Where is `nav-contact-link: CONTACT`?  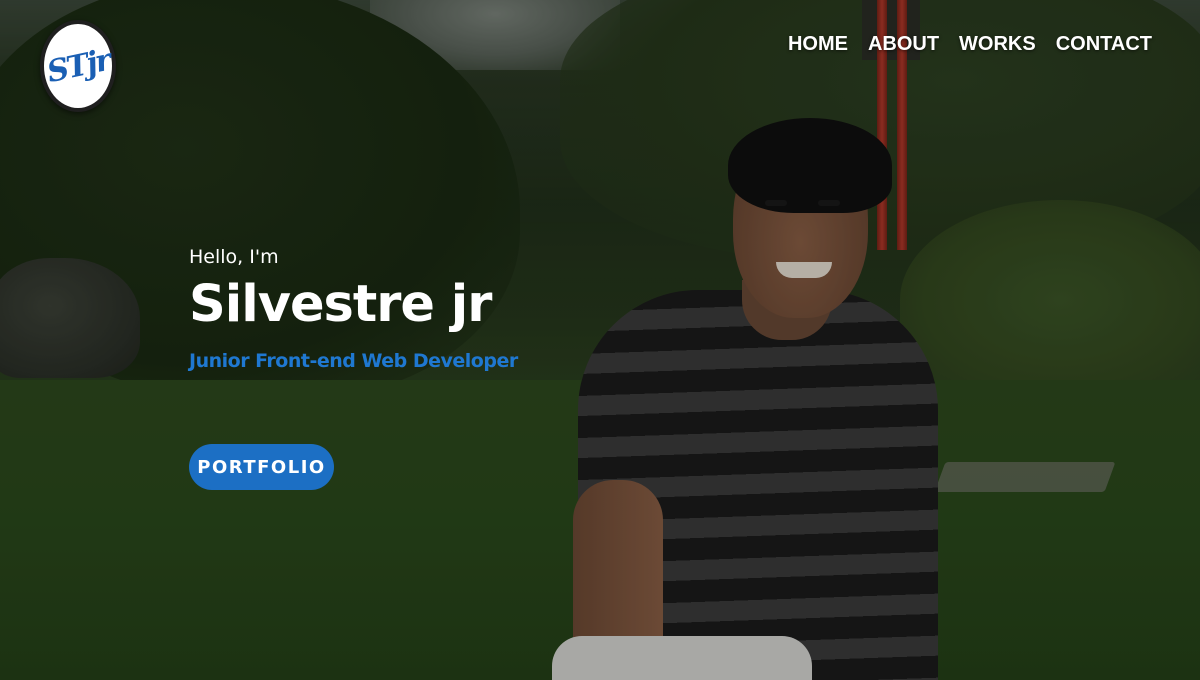
nav-contact-link: CONTACT is located at coordinates (1104, 44).